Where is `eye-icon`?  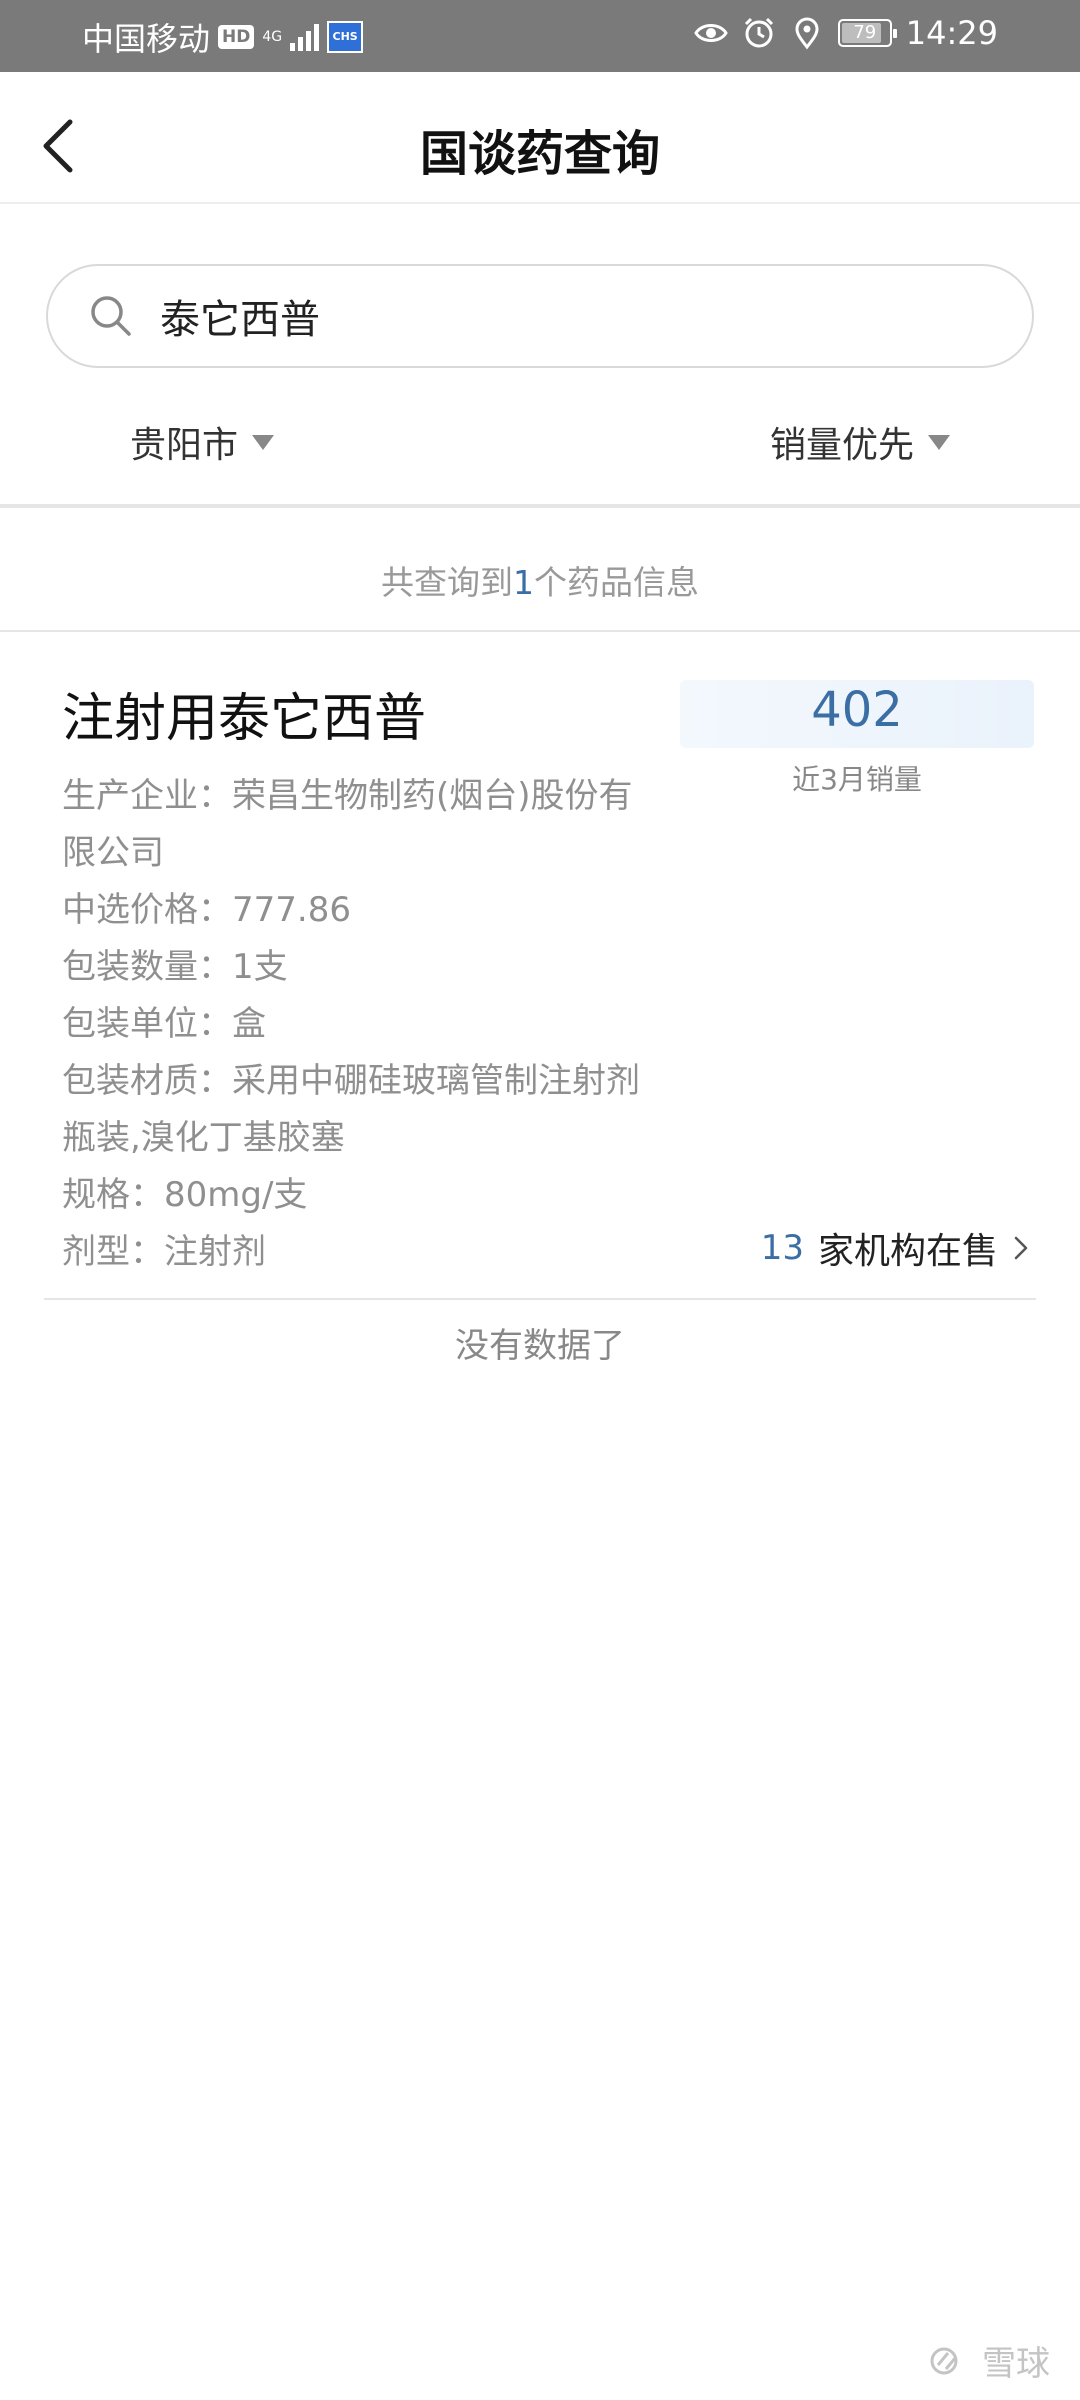
eye-icon is located at coordinates (711, 33).